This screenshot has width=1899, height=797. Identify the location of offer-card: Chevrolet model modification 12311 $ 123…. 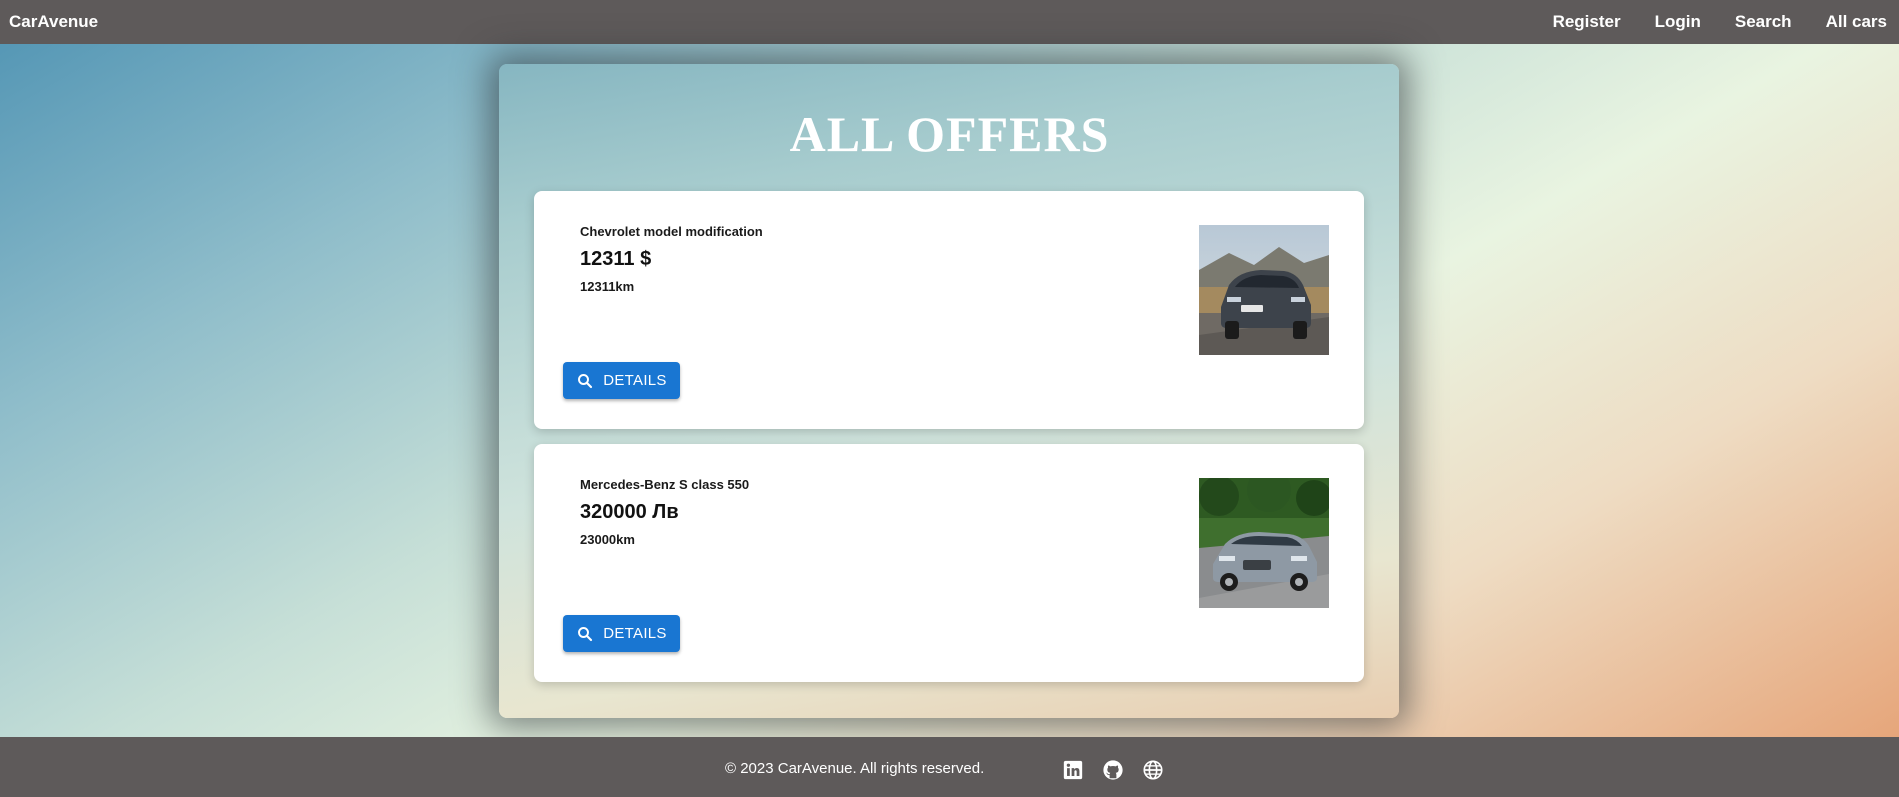
(949, 310).